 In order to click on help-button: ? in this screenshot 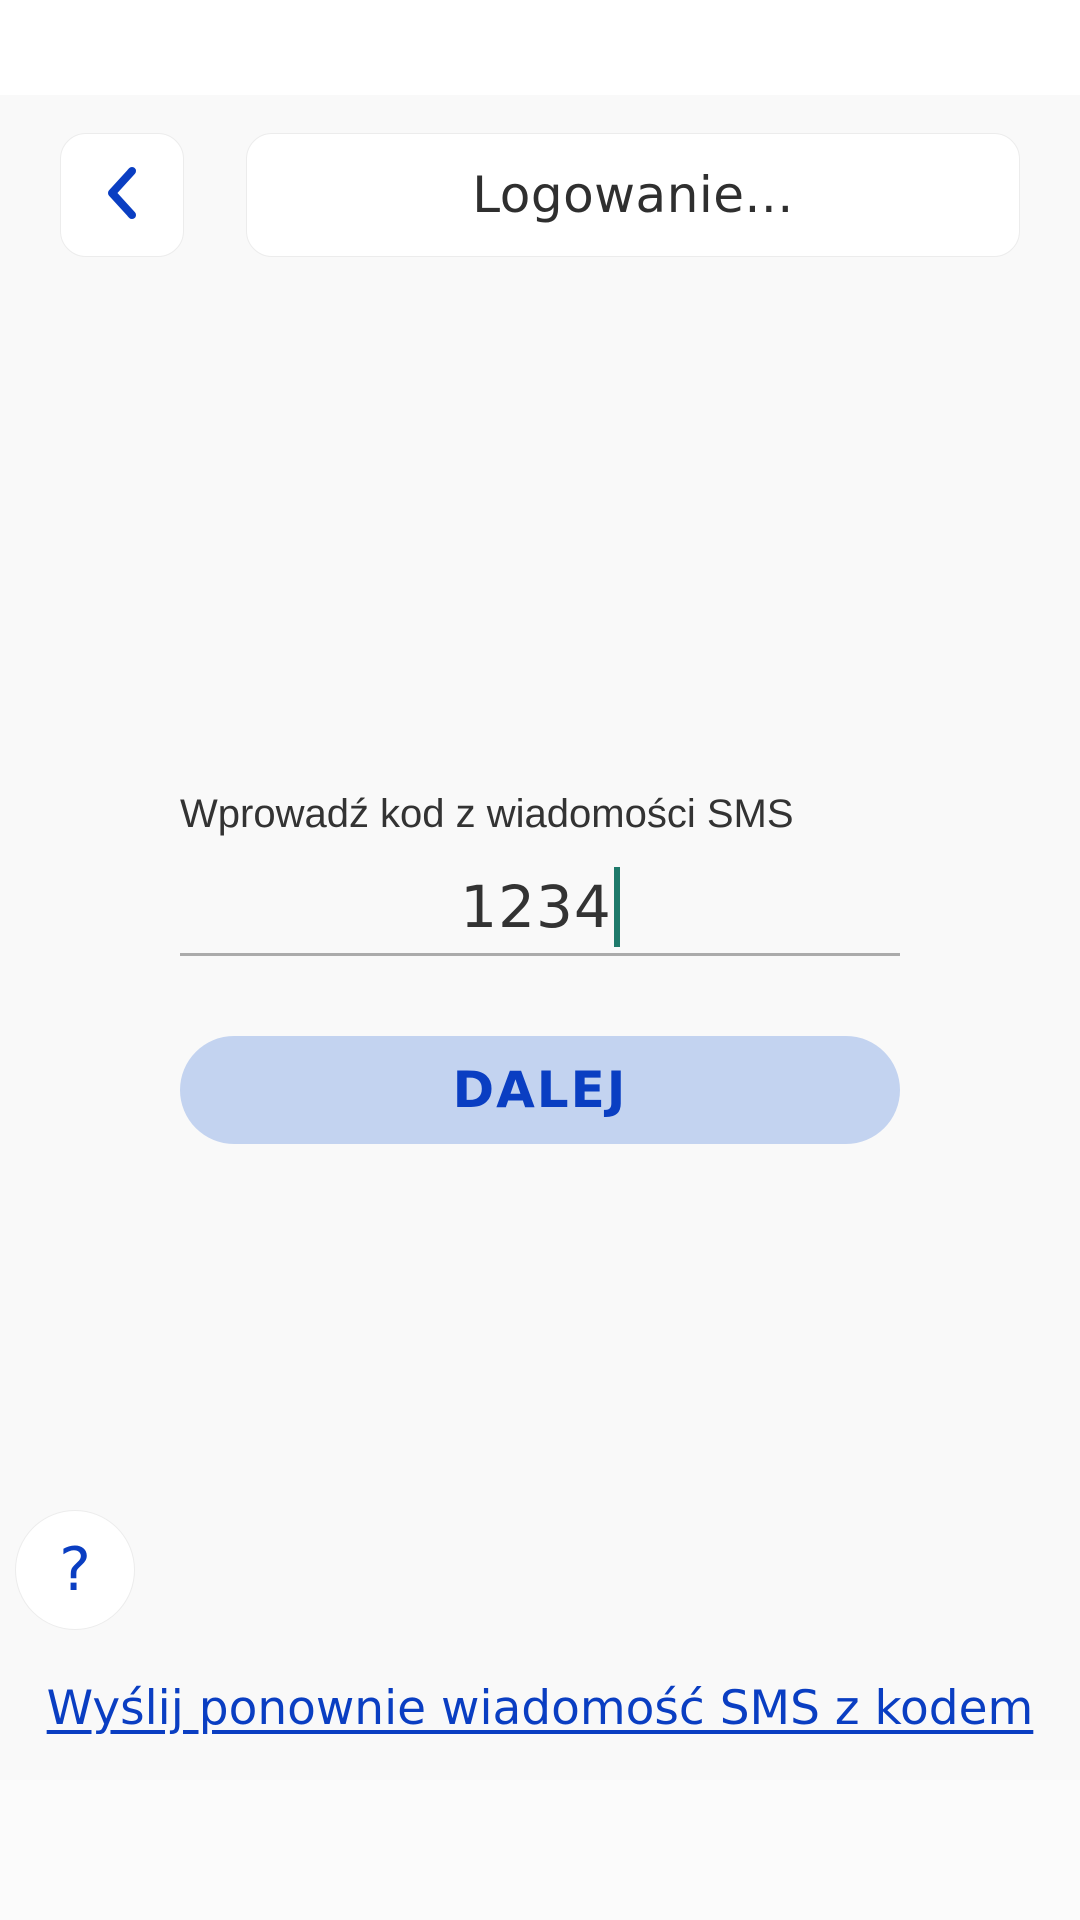, I will do `click(75, 1570)`.